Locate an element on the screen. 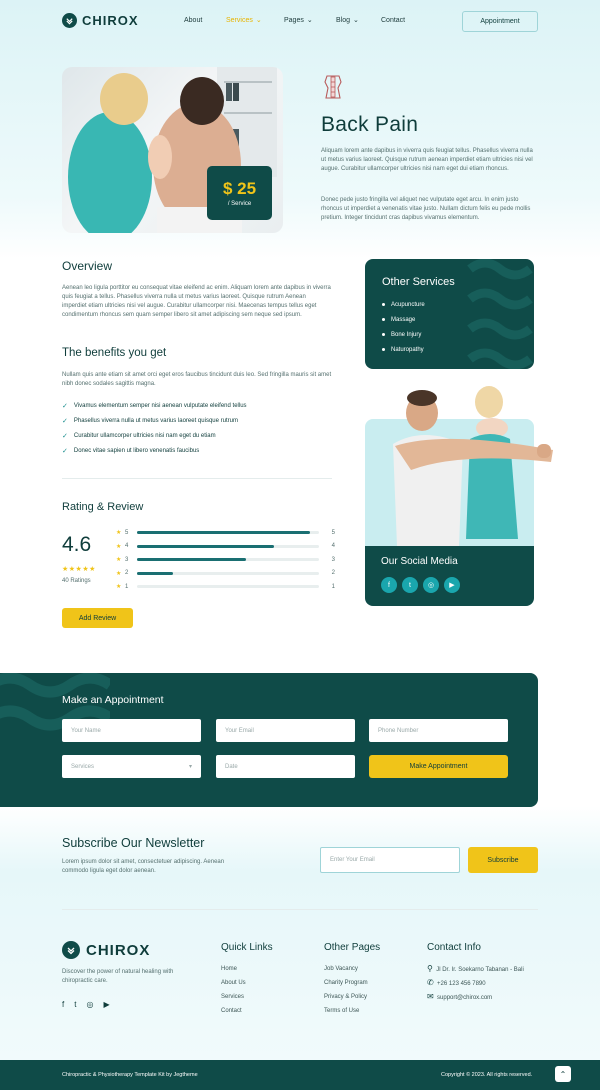 This screenshot has width=600, height=1090. footer-link: Services is located at coordinates (247, 997).